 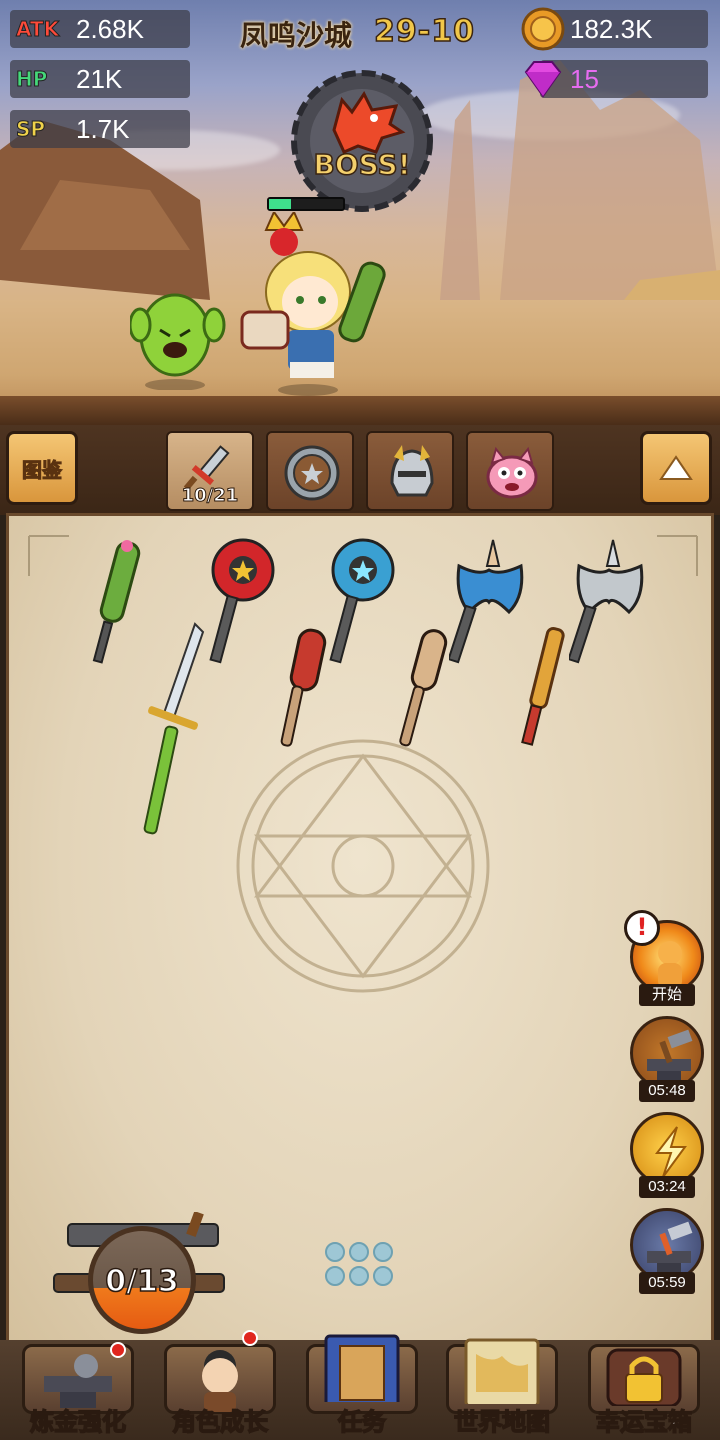 What do you see at coordinates (667, 1091) in the screenshot?
I see `anvil-boost-timer: 05:48` at bounding box center [667, 1091].